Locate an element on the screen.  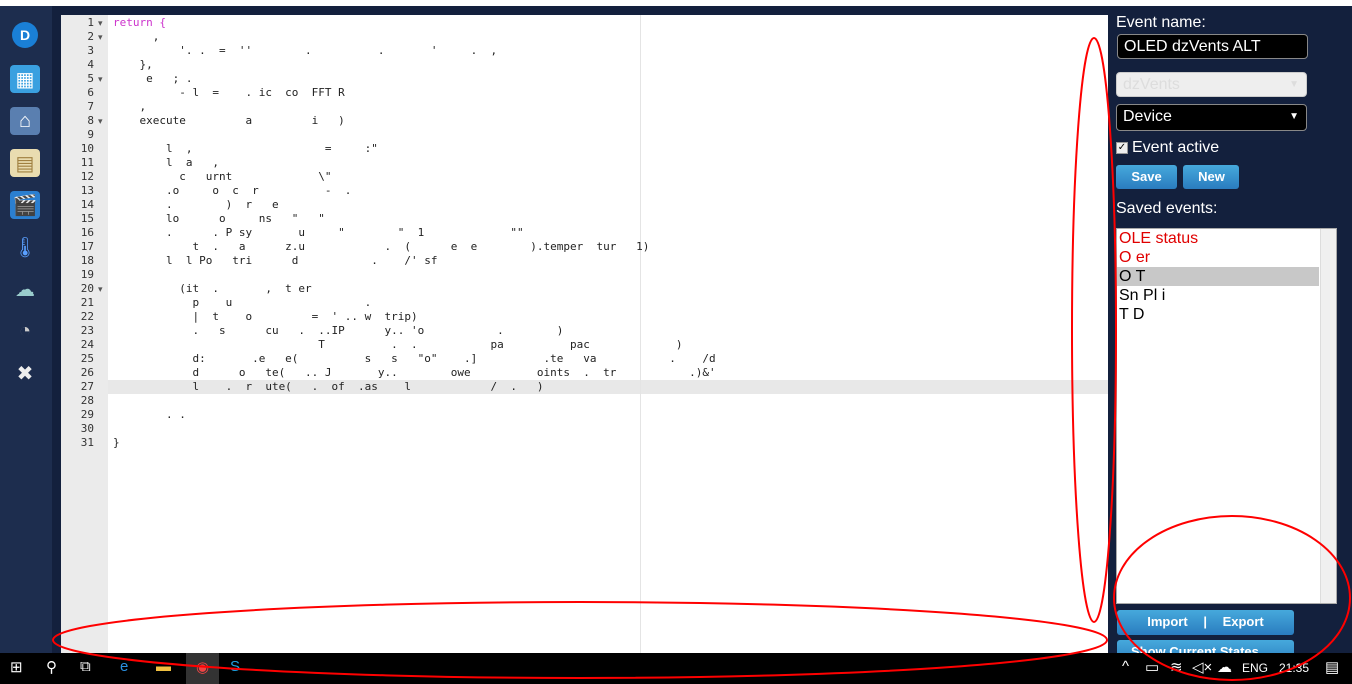
browser-top-edge is located at coordinates (676, 3).